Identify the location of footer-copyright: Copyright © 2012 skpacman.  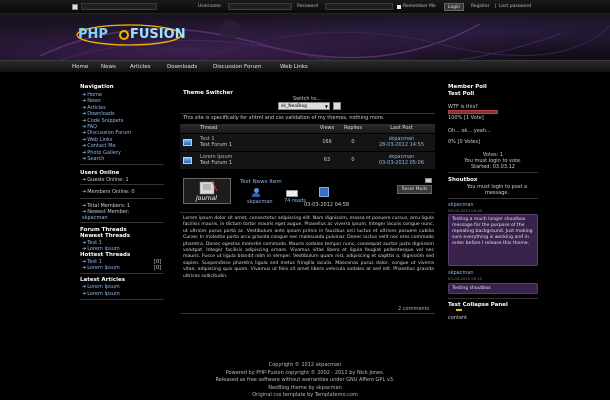
(305, 365).